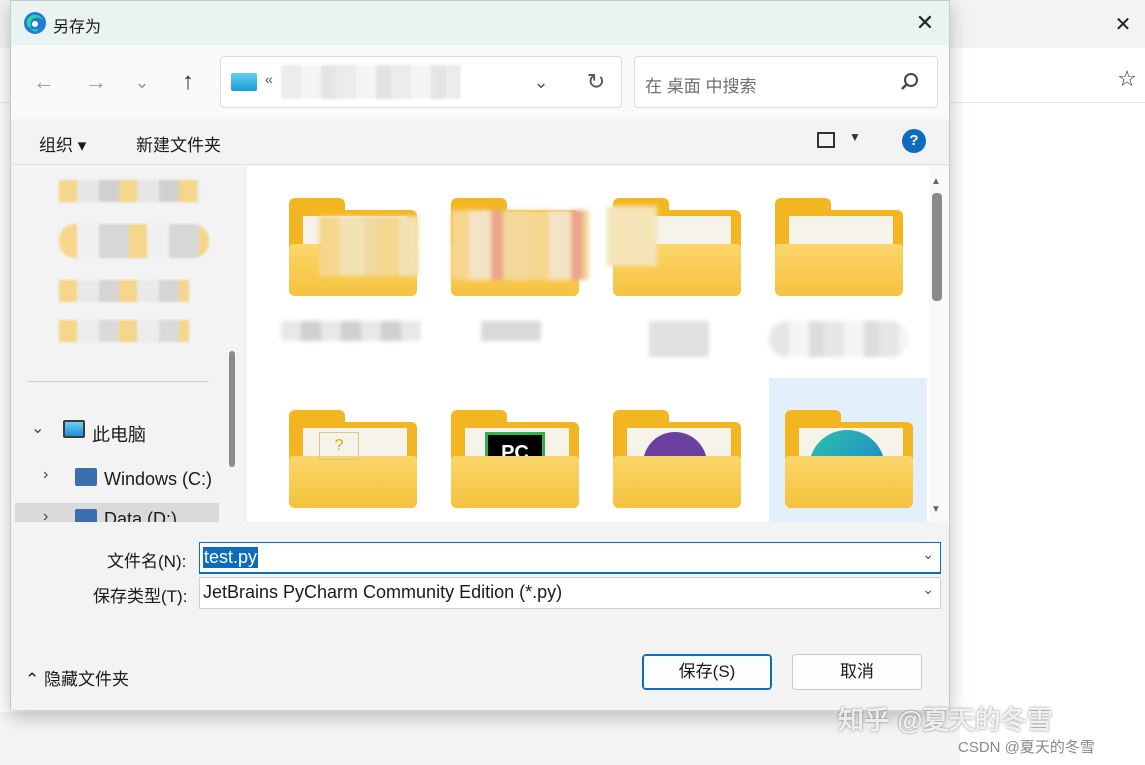  Describe the element at coordinates (118, 381) in the screenshot. I see `nav-divider` at that location.